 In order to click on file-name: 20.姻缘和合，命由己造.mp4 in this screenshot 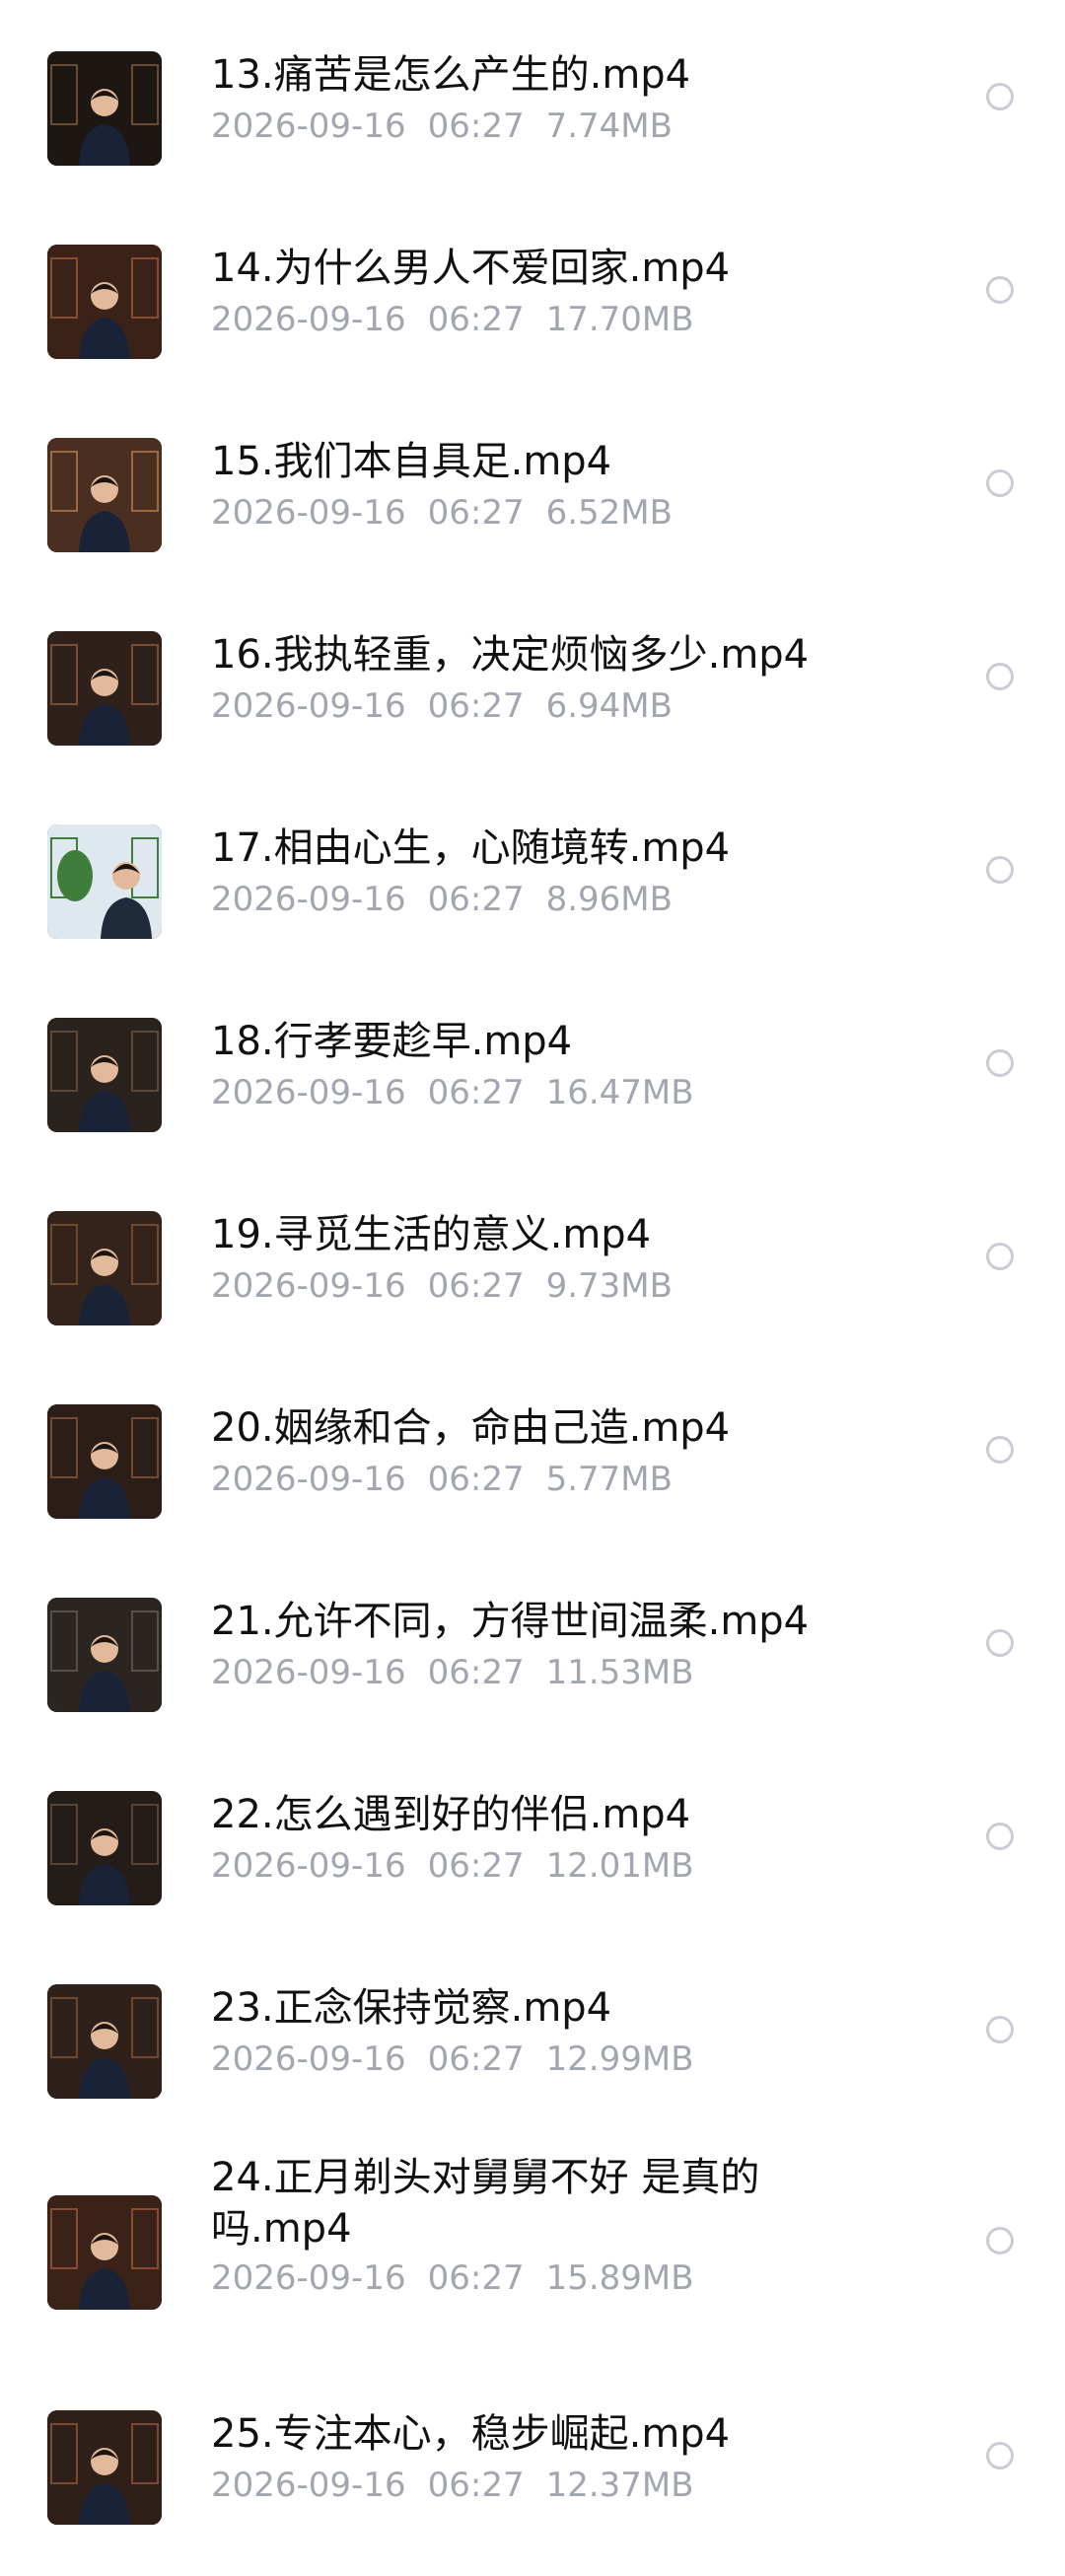, I will do `click(471, 1428)`.